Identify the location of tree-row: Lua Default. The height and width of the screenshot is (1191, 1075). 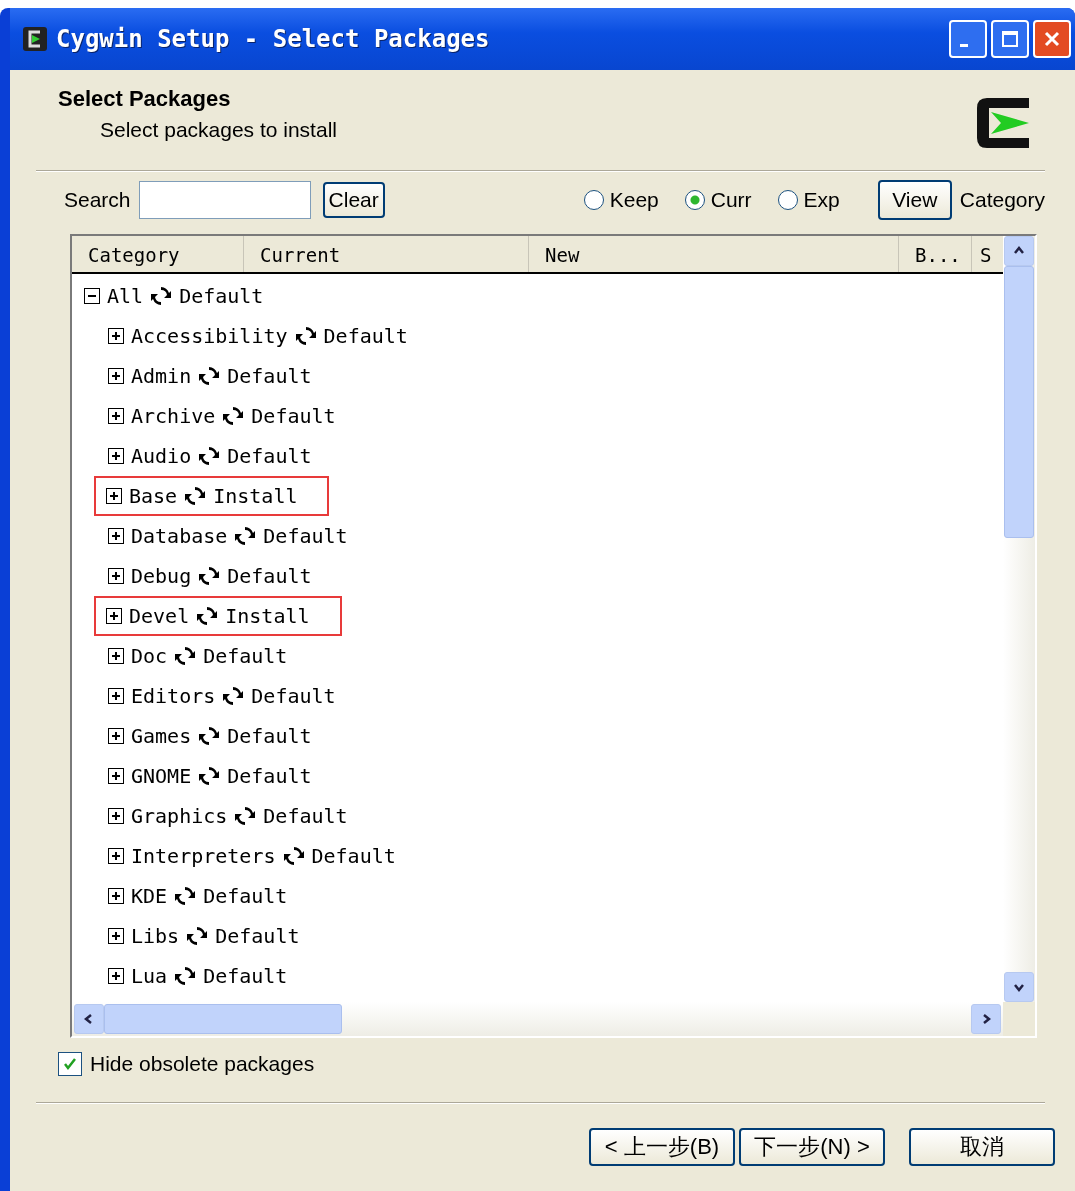
(213, 976).